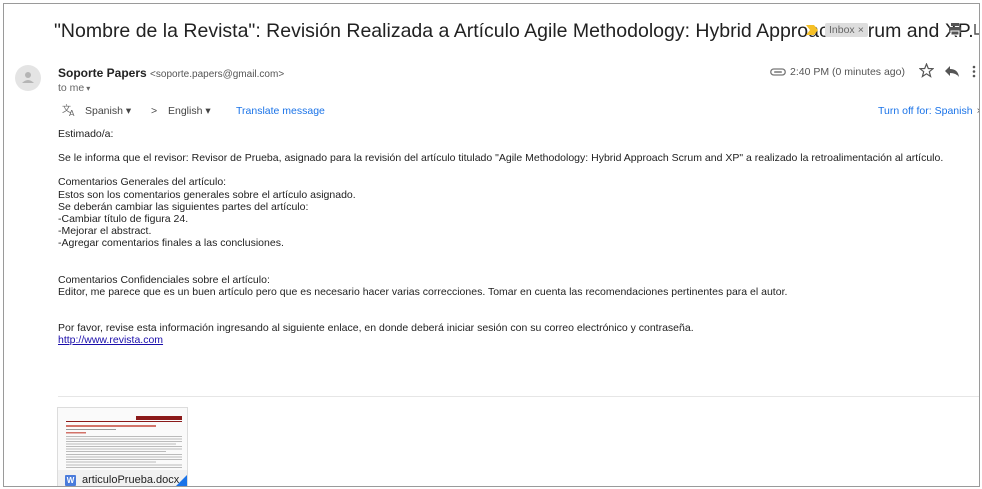 Image resolution: width=982 pixels, height=489 pixels. What do you see at coordinates (926, 70) in the screenshot?
I see `star-icon` at bounding box center [926, 70].